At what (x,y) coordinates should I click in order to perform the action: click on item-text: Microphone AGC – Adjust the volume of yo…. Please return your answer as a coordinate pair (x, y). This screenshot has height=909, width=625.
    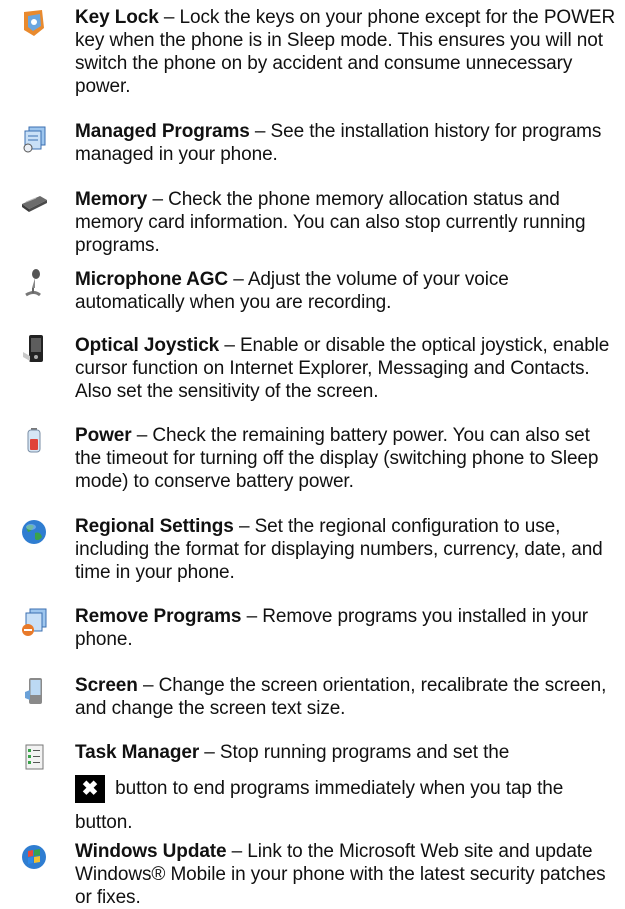
    Looking at the image, I should click on (347, 291).